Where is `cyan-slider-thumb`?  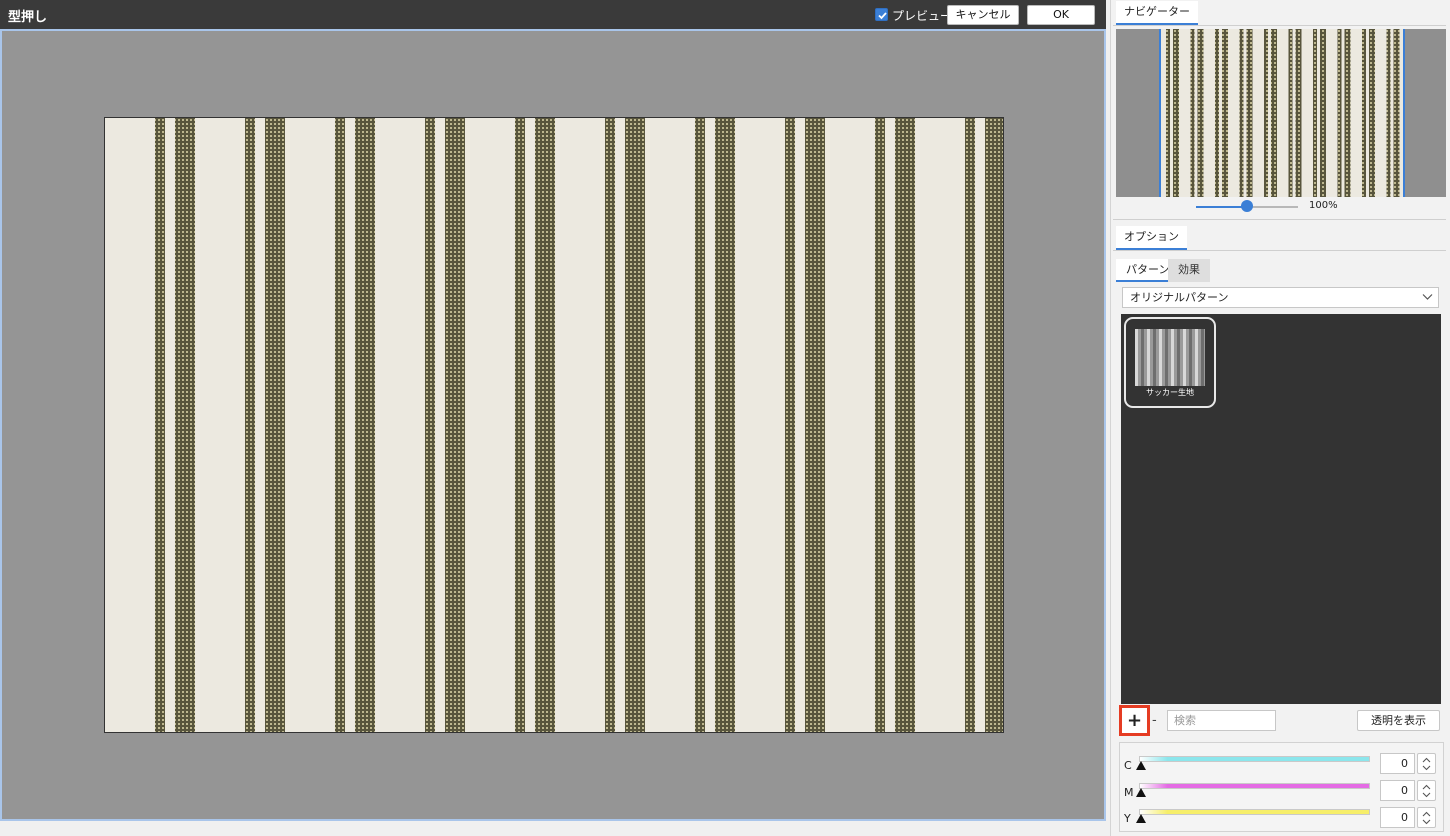
cyan-slider-thumb is located at coordinates (1141, 765).